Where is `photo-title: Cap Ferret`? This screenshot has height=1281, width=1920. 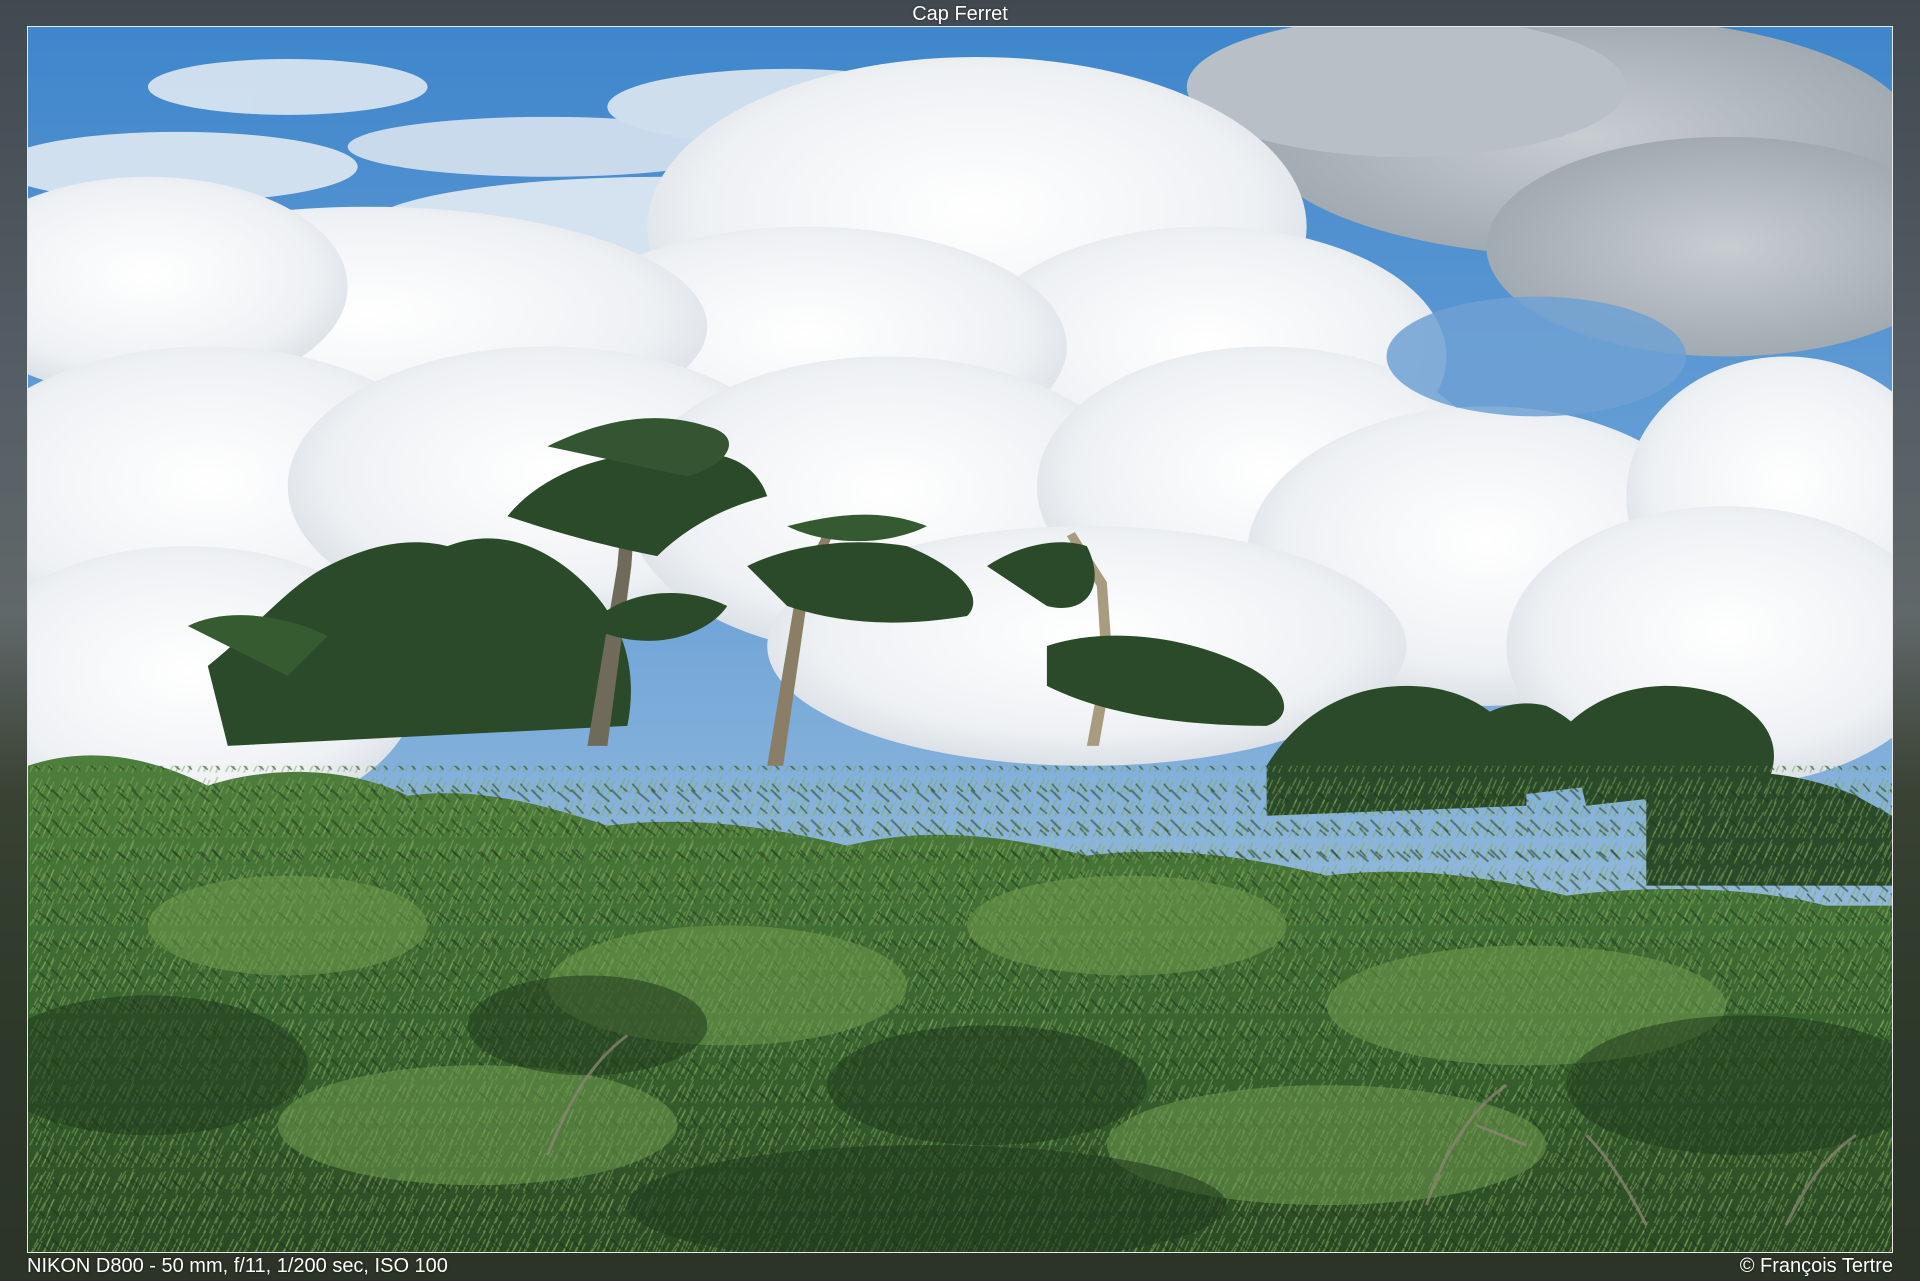 photo-title: Cap Ferret is located at coordinates (960, 14).